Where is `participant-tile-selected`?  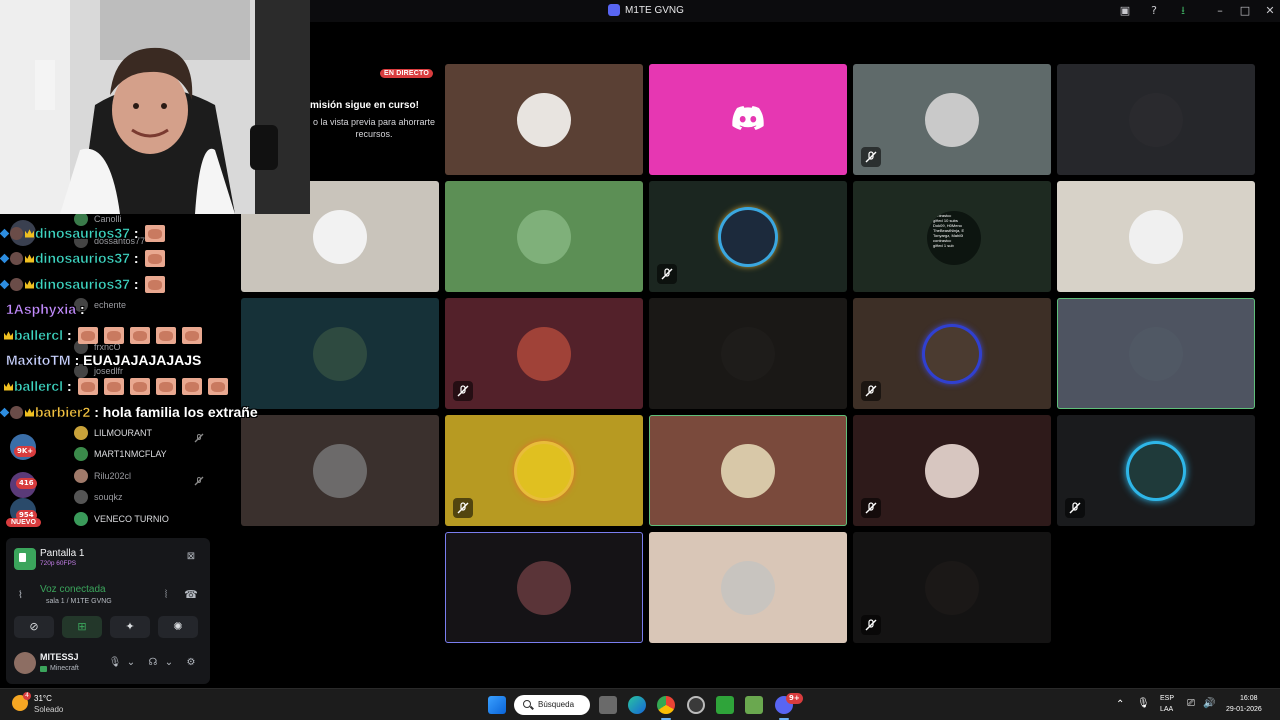 participant-tile-selected is located at coordinates (544, 587).